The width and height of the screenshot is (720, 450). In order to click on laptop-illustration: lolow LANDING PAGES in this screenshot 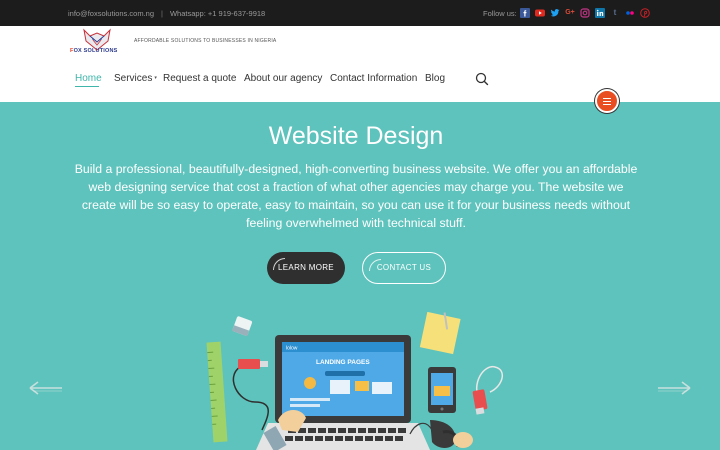, I will do `click(343, 392)`.